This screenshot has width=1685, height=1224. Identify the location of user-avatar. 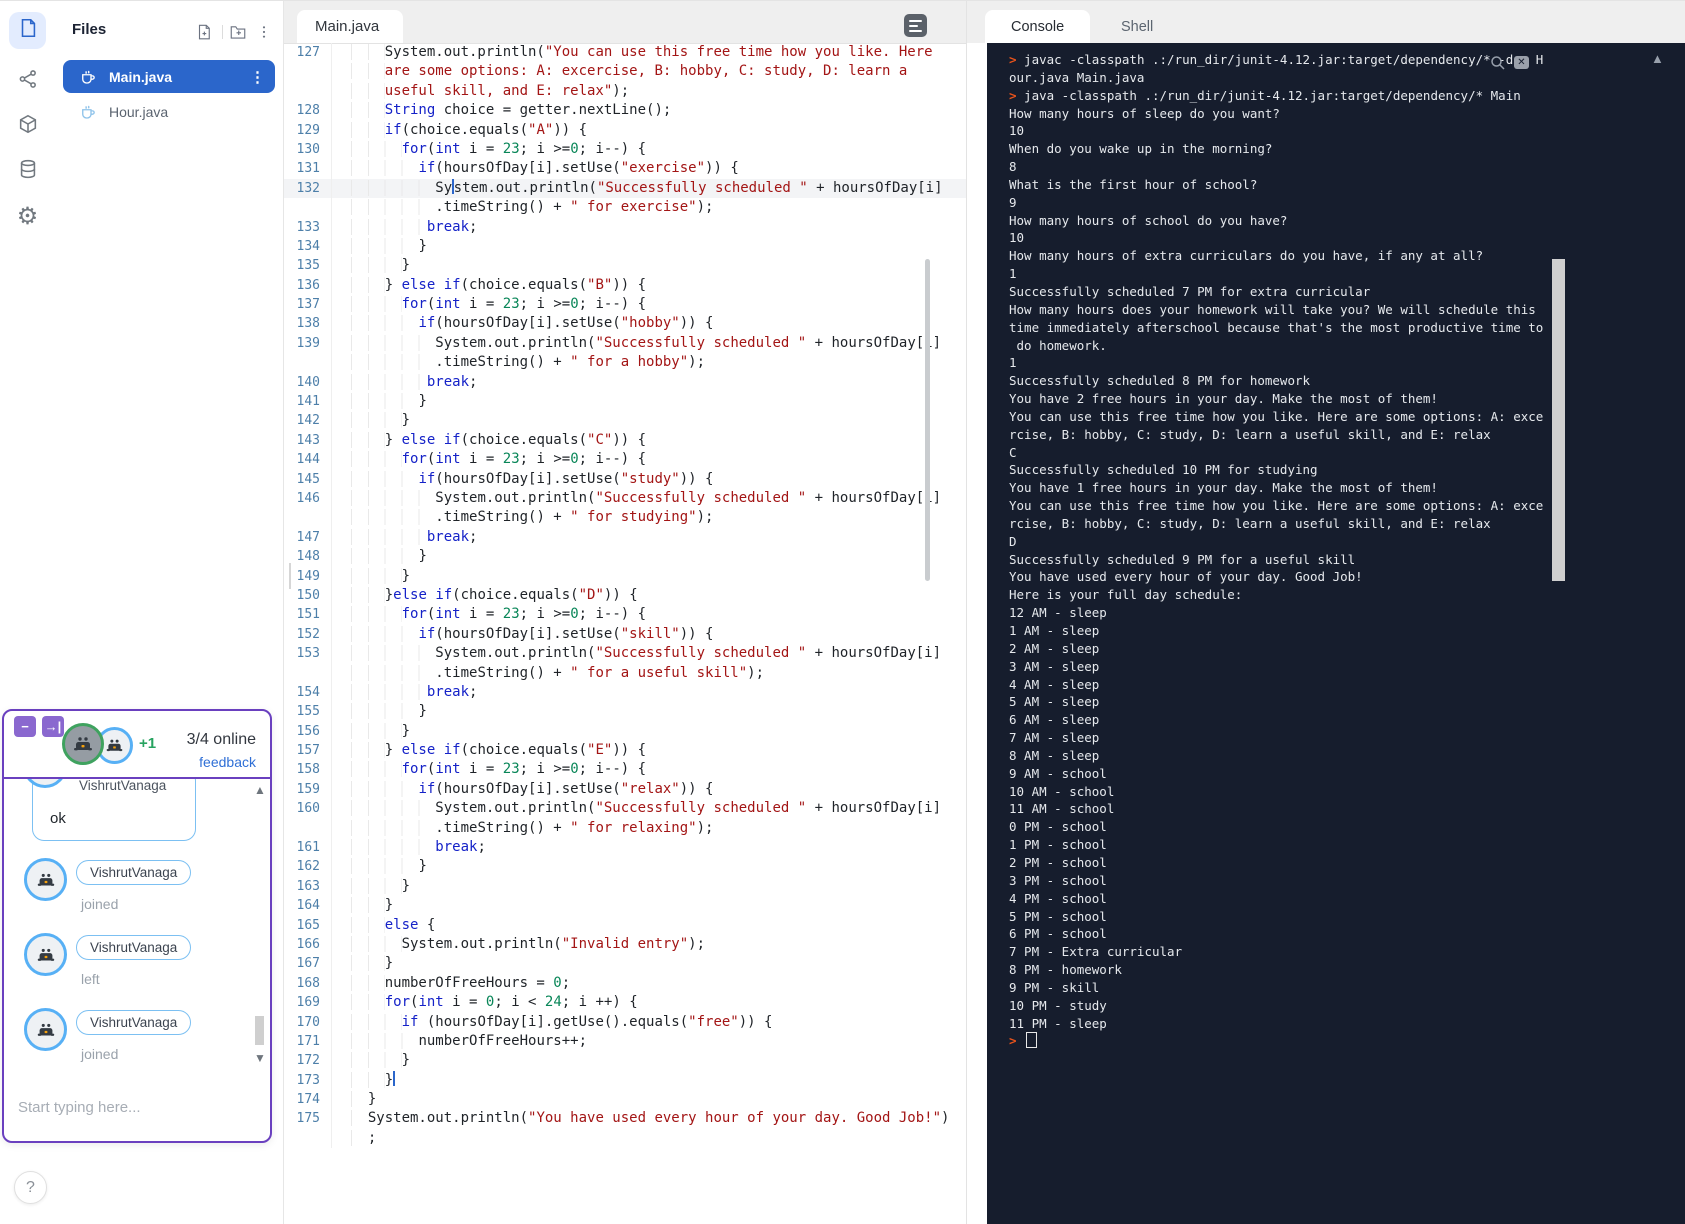
(83, 744).